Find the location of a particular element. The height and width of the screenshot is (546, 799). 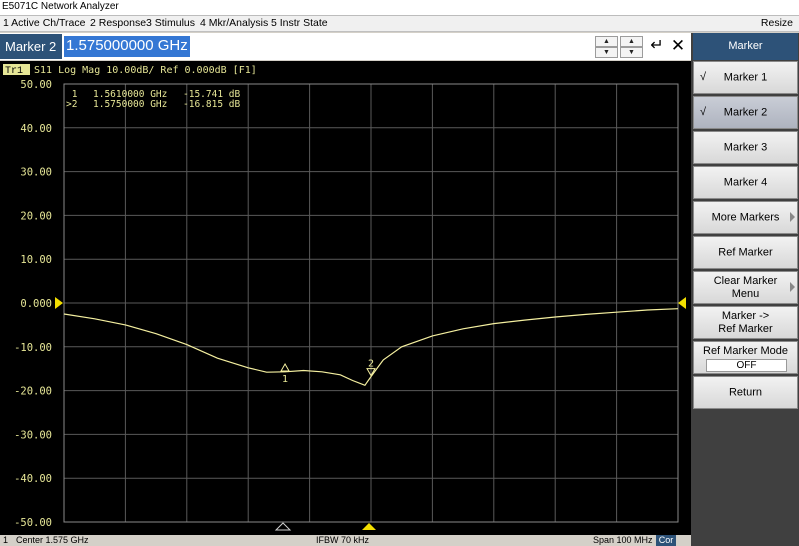

y-tick-label: 20.00 is located at coordinates (36, 216).